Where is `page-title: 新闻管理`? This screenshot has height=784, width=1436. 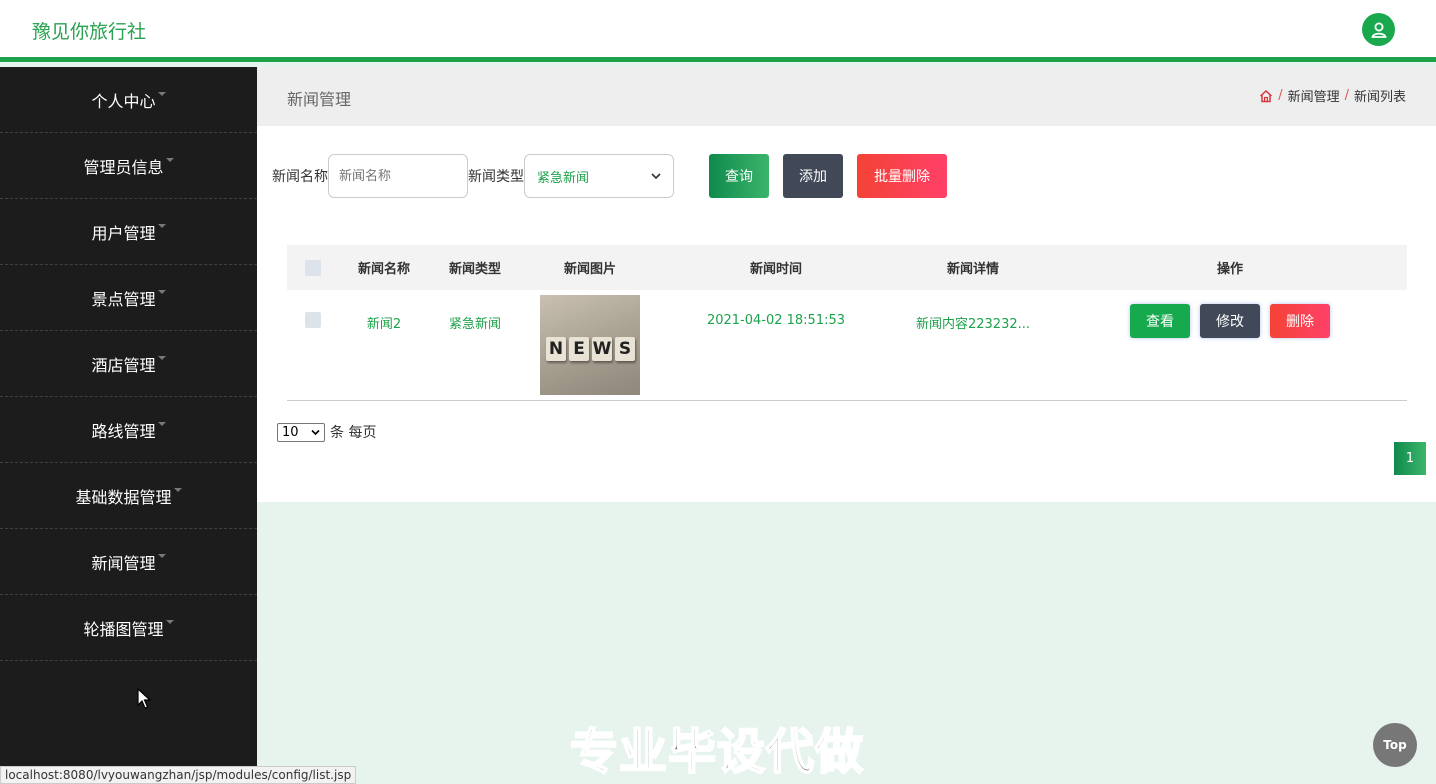 page-title: 新闻管理 is located at coordinates (319, 99).